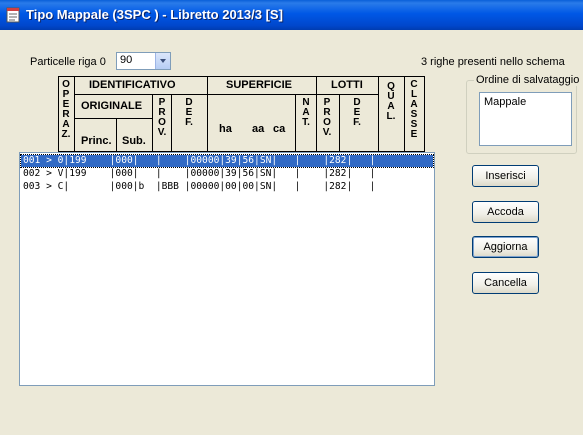 Image resolution: width=583 pixels, height=435 pixels. I want to click on header-operaz: O P E R A Z., so click(66, 109).